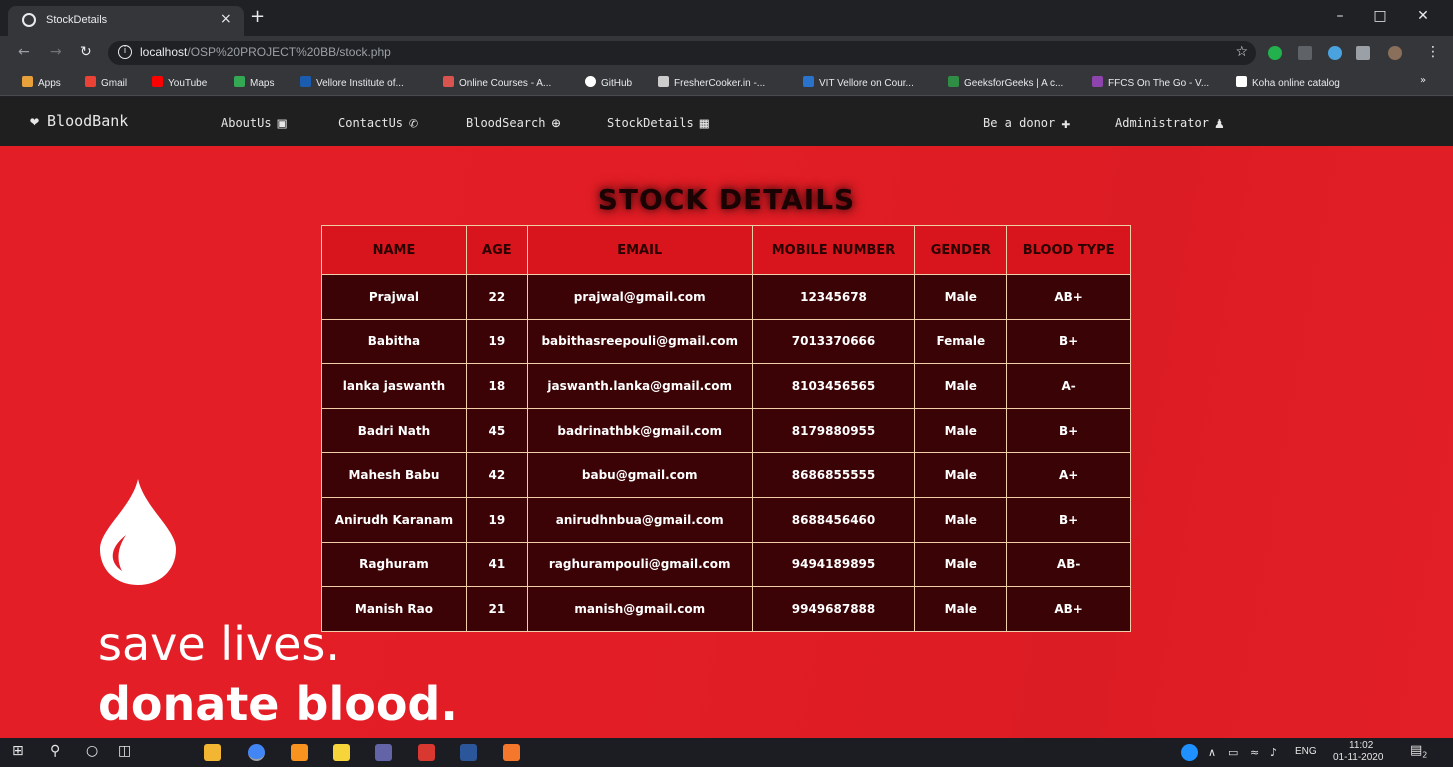 This screenshot has width=1453, height=767. What do you see at coordinates (414, 123) in the screenshot?
I see `phone-icon: ✆` at bounding box center [414, 123].